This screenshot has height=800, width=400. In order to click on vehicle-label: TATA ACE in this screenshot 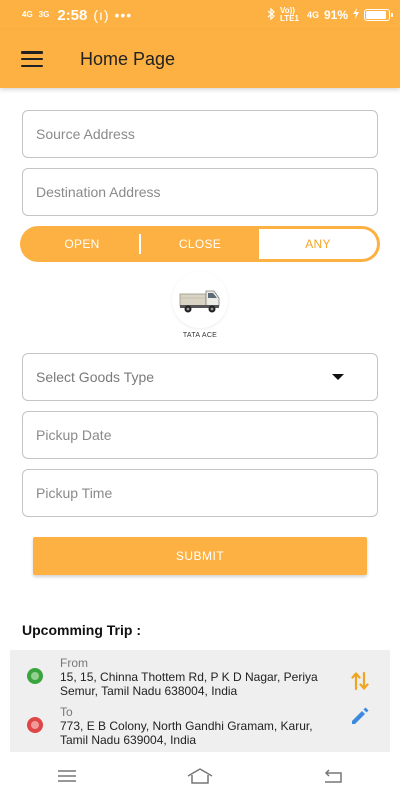, I will do `click(200, 335)`.